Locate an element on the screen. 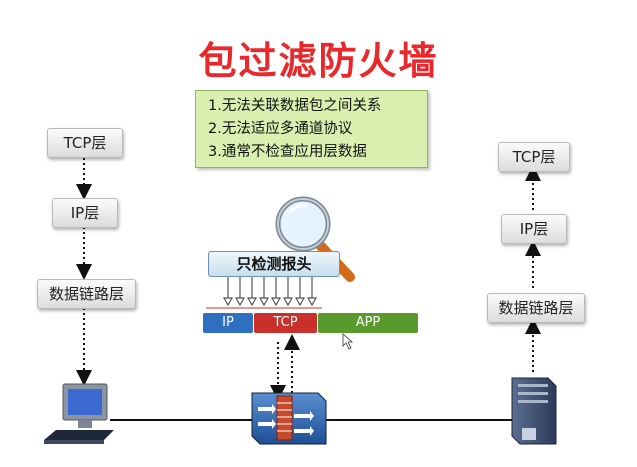 The height and width of the screenshot is (467, 637). packet-tcp-segment: TCP is located at coordinates (285, 323).